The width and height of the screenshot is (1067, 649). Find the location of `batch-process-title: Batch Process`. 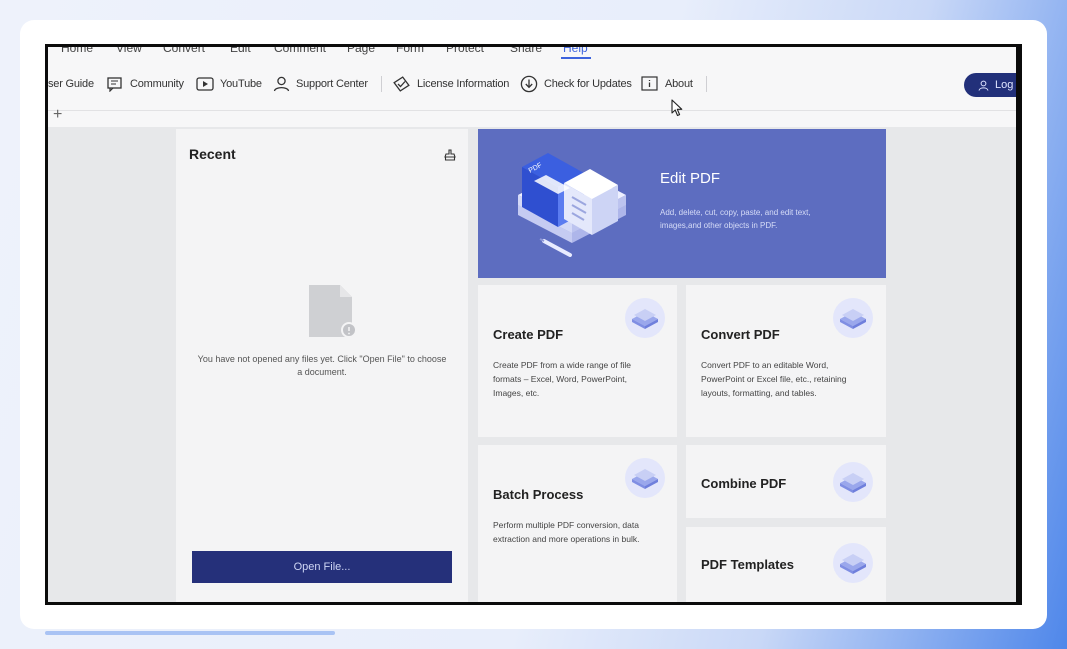

batch-process-title: Batch Process is located at coordinates (538, 494).